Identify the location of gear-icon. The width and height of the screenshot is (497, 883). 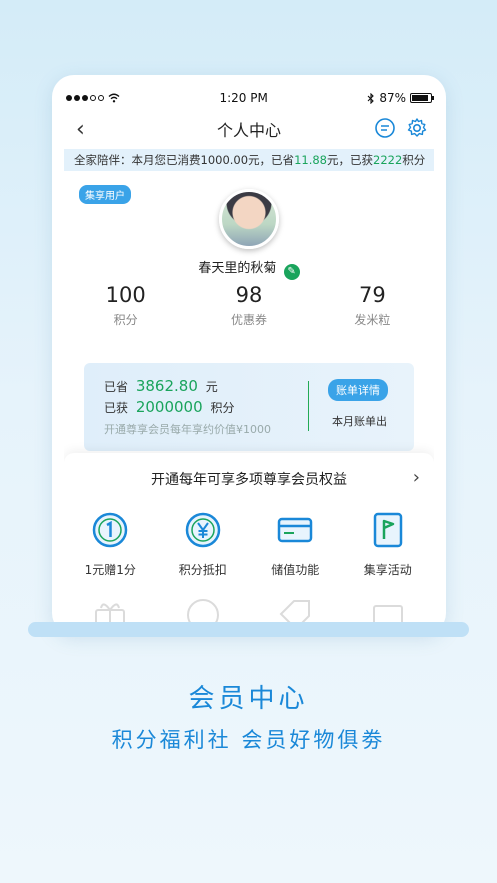
(417, 128).